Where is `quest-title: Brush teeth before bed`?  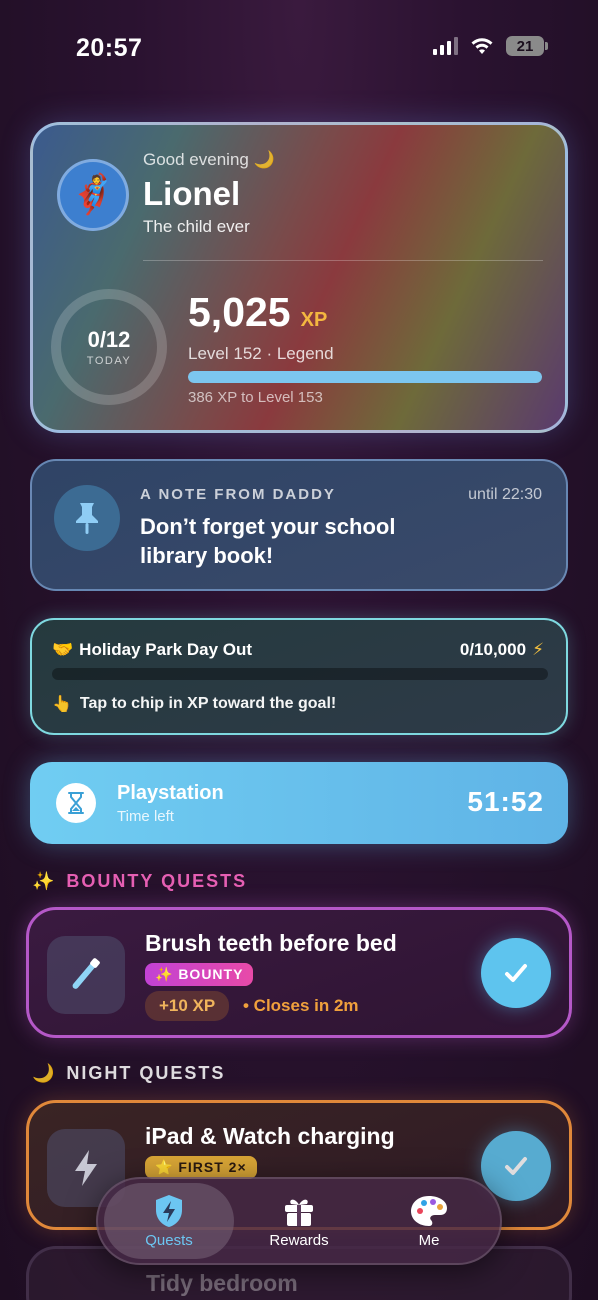 quest-title: Brush teeth before bed is located at coordinates (271, 943).